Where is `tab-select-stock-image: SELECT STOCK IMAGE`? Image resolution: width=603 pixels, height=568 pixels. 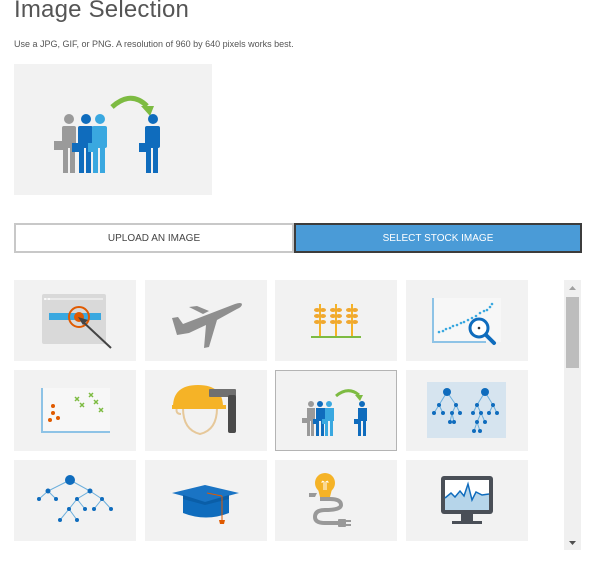 tab-select-stock-image: SELECT STOCK IMAGE is located at coordinates (438, 238).